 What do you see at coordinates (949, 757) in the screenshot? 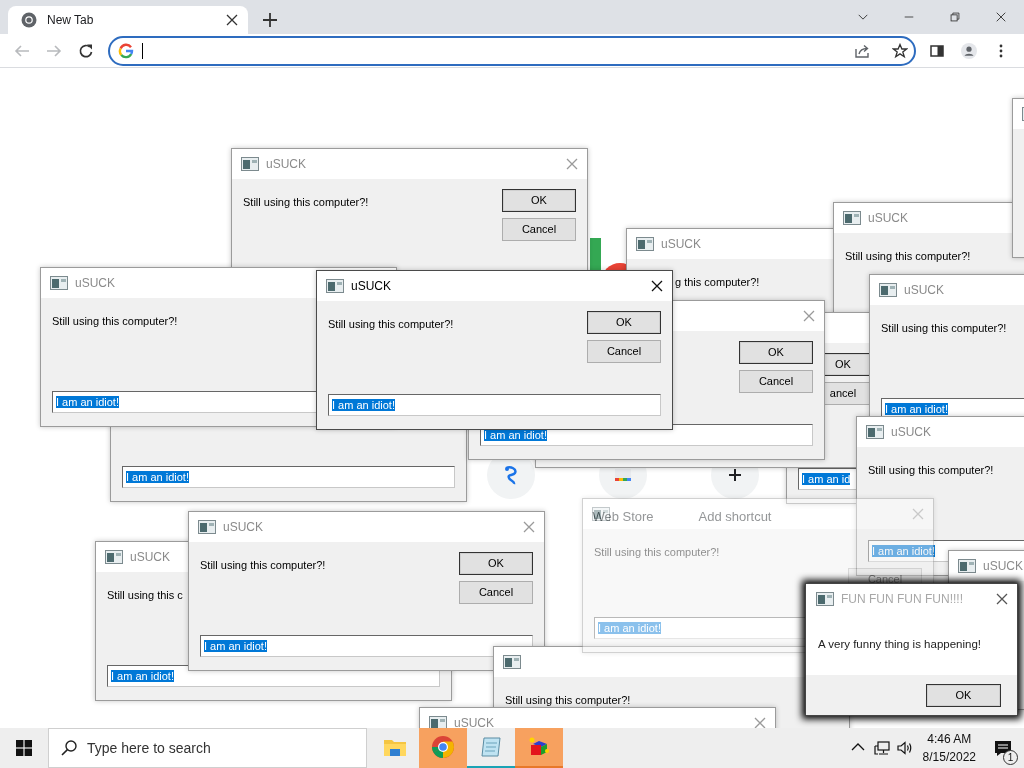
I see `clock-date: 8/15/2022` at bounding box center [949, 757].